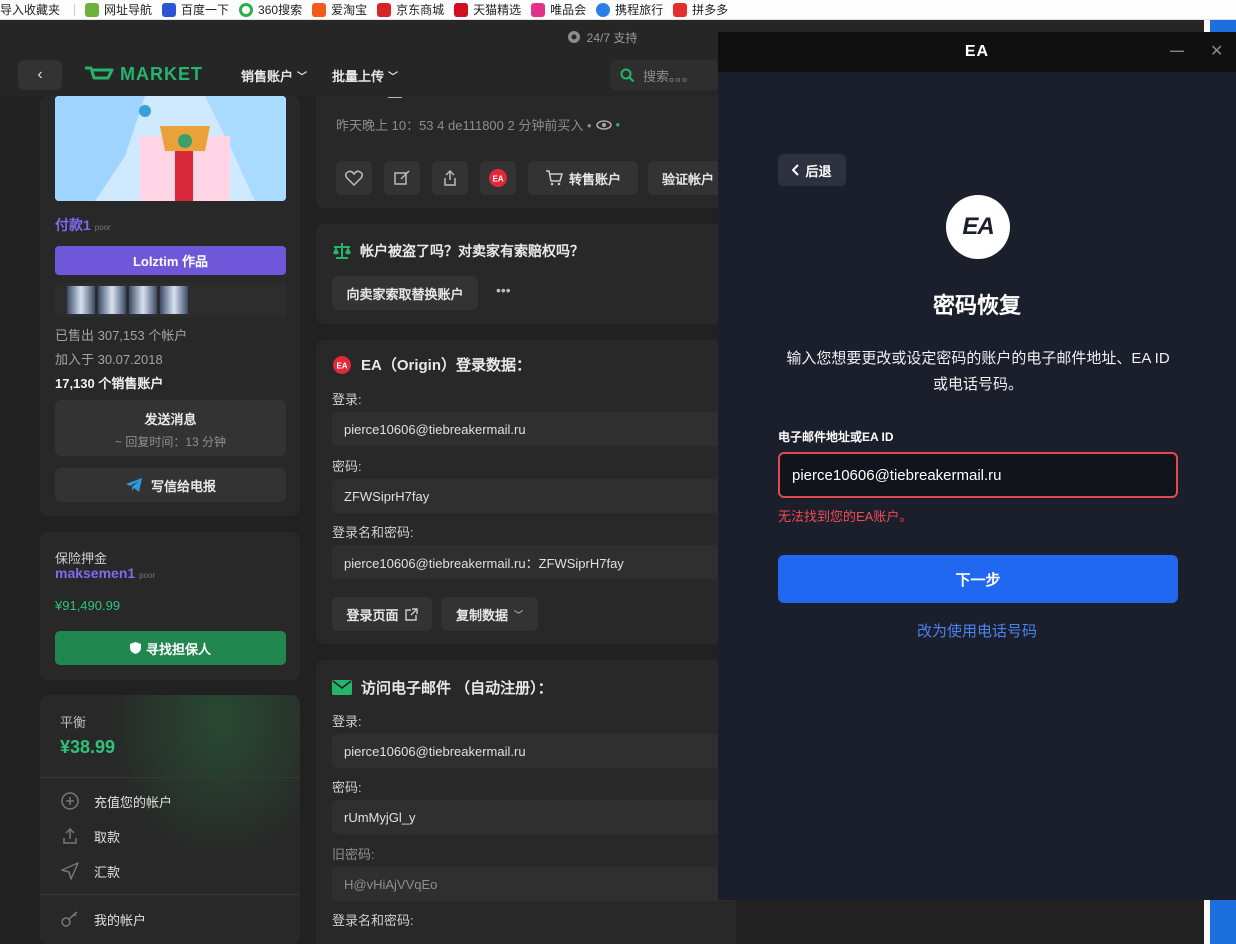  What do you see at coordinates (178, 649) in the screenshot?
I see `find-guarantor-label: 寻找担保人` at bounding box center [178, 649].